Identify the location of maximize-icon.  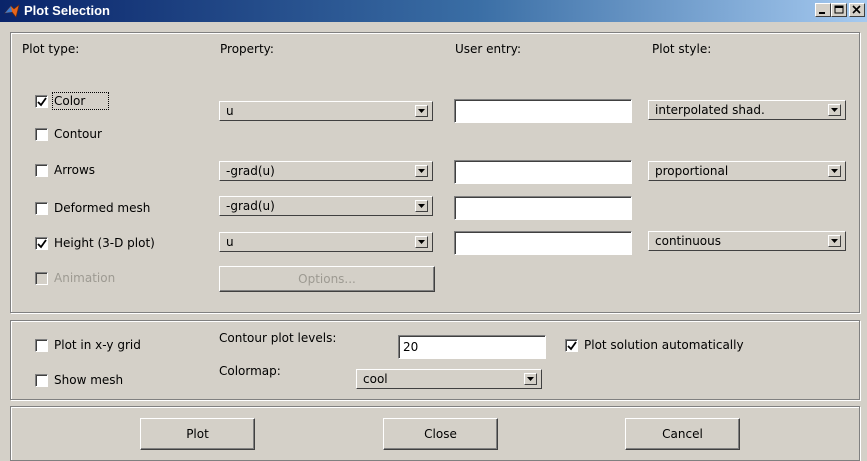
(839, 9).